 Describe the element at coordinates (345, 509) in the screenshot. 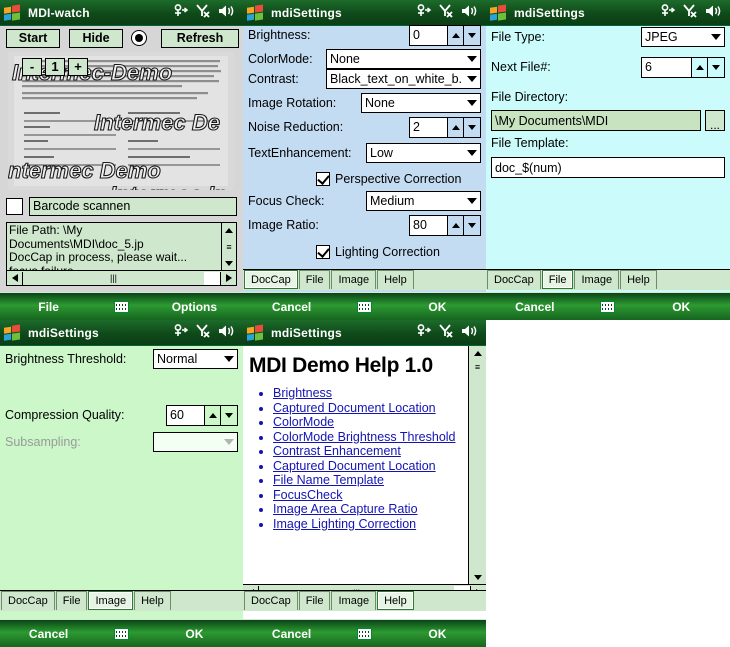

I see `help-link: Image Area Capture Ratio` at that location.